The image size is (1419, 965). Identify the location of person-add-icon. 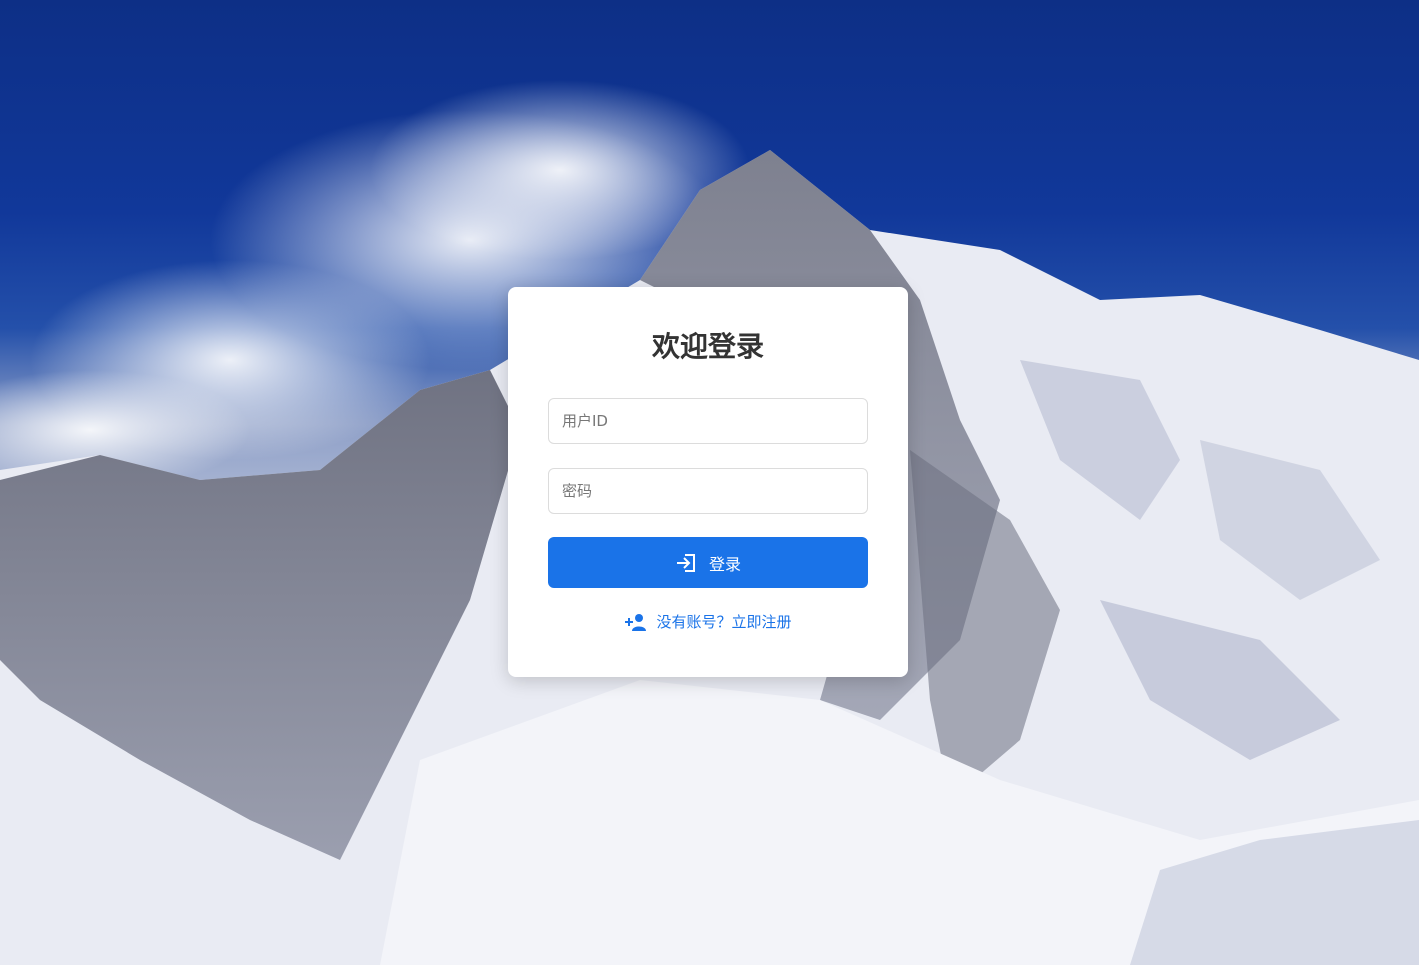
(636, 622).